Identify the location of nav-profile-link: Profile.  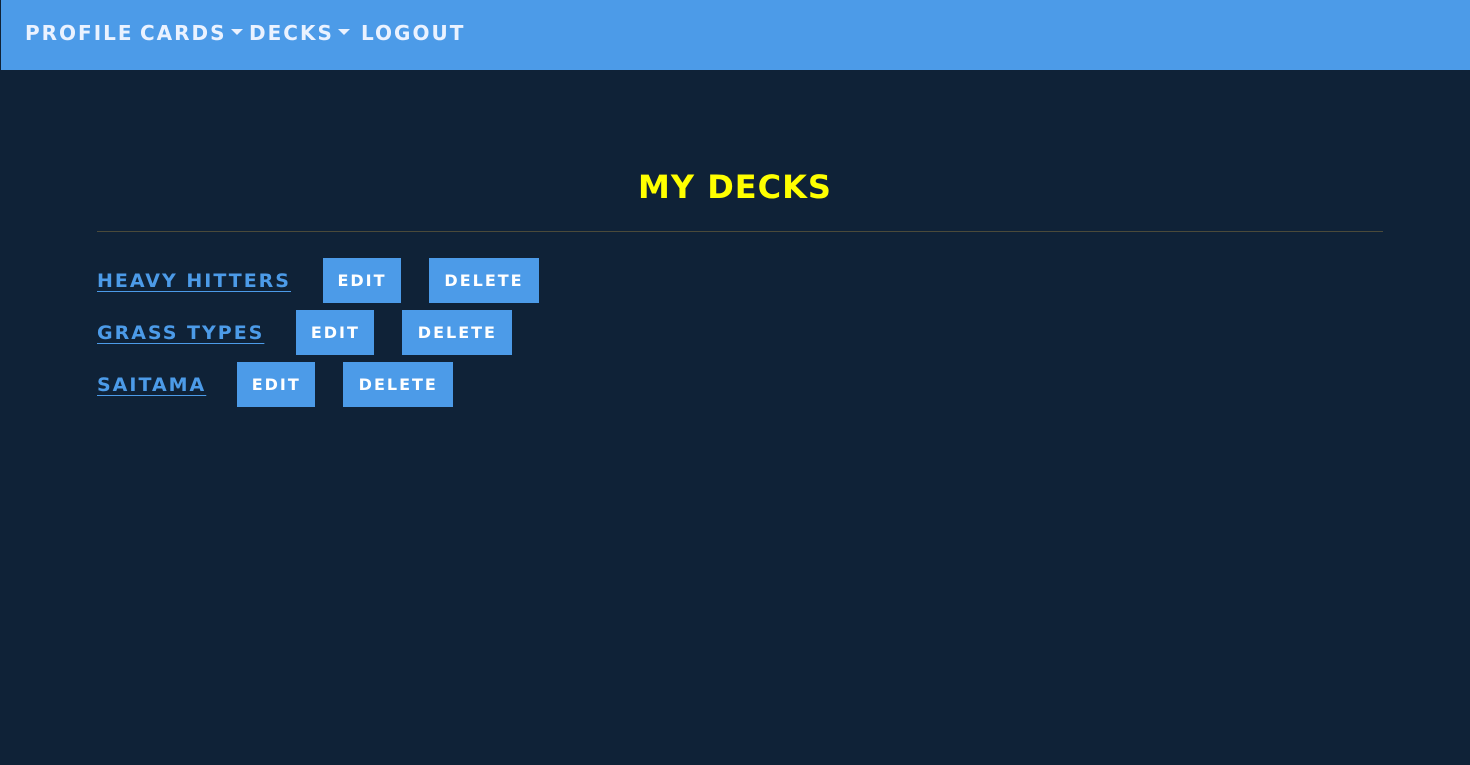
(79, 33).